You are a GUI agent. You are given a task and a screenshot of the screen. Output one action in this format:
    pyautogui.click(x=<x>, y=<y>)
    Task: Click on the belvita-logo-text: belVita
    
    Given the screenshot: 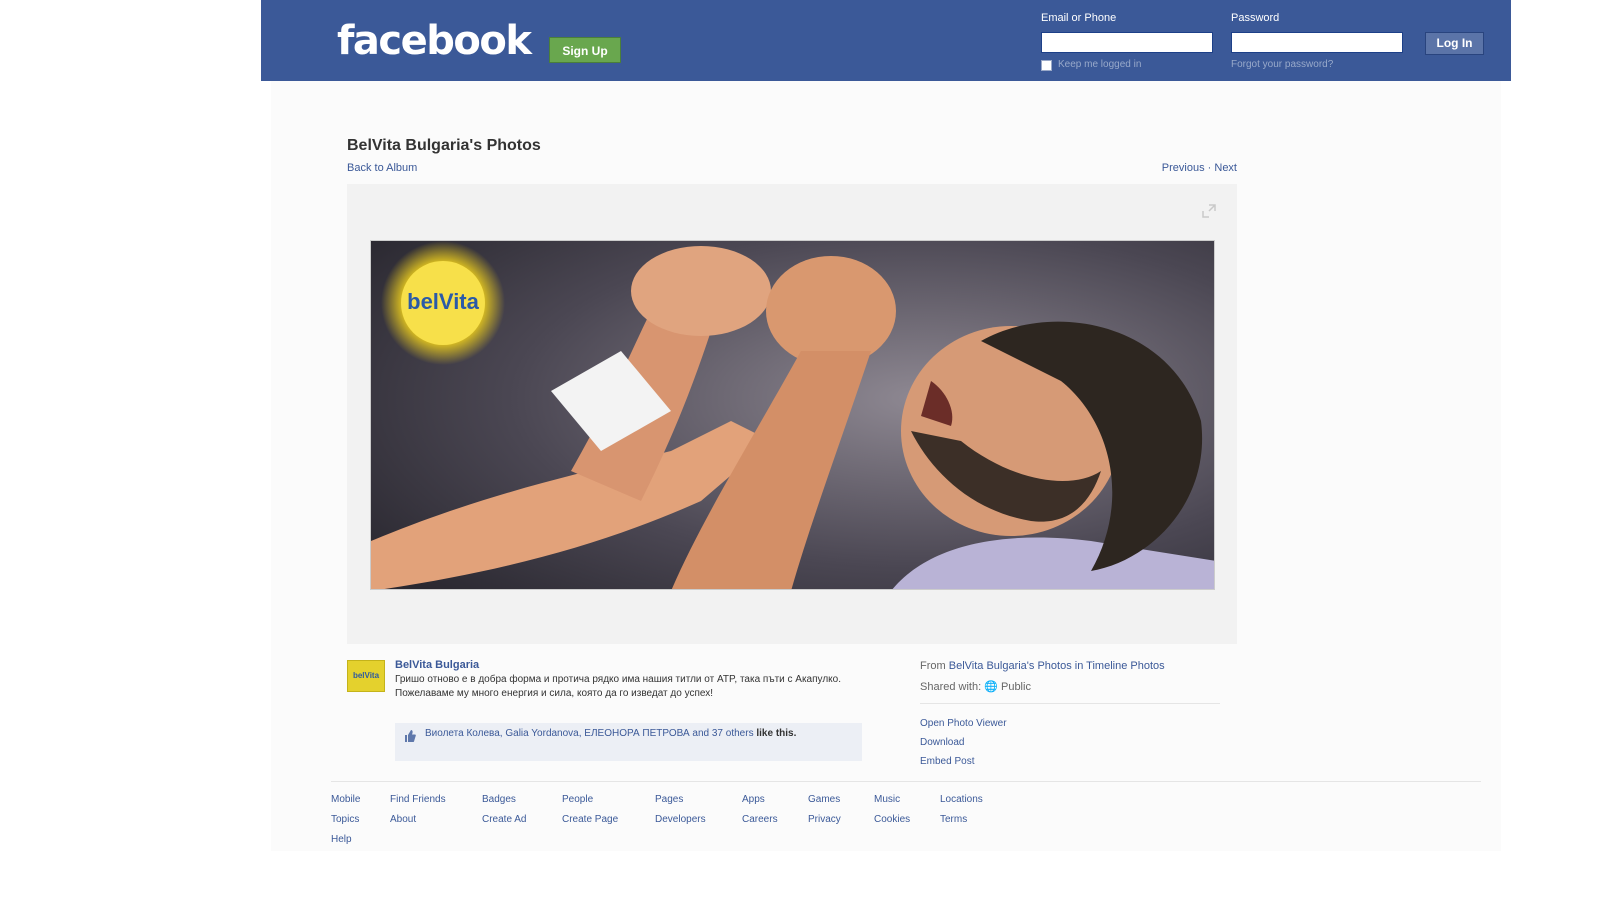 What is the action you would take?
    pyautogui.click(x=443, y=301)
    